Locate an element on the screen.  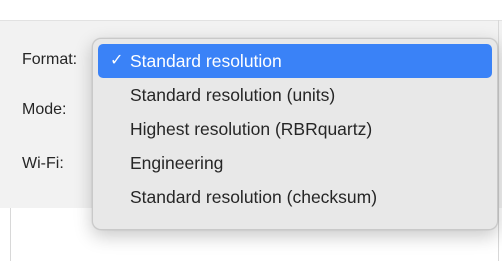
menu-item-highest-resolution-rbrquartz: Highest resolution (RBRquartz) is located at coordinates (295, 129).